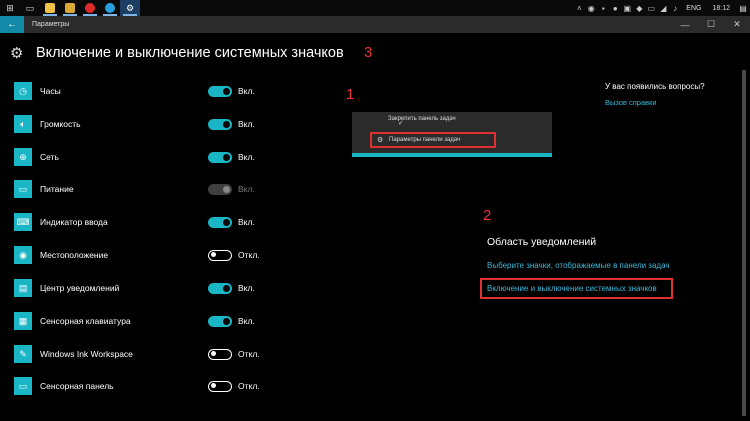  I want to click on list-item: ⌨ Индикатор ввода Вкл., so click(139, 222).